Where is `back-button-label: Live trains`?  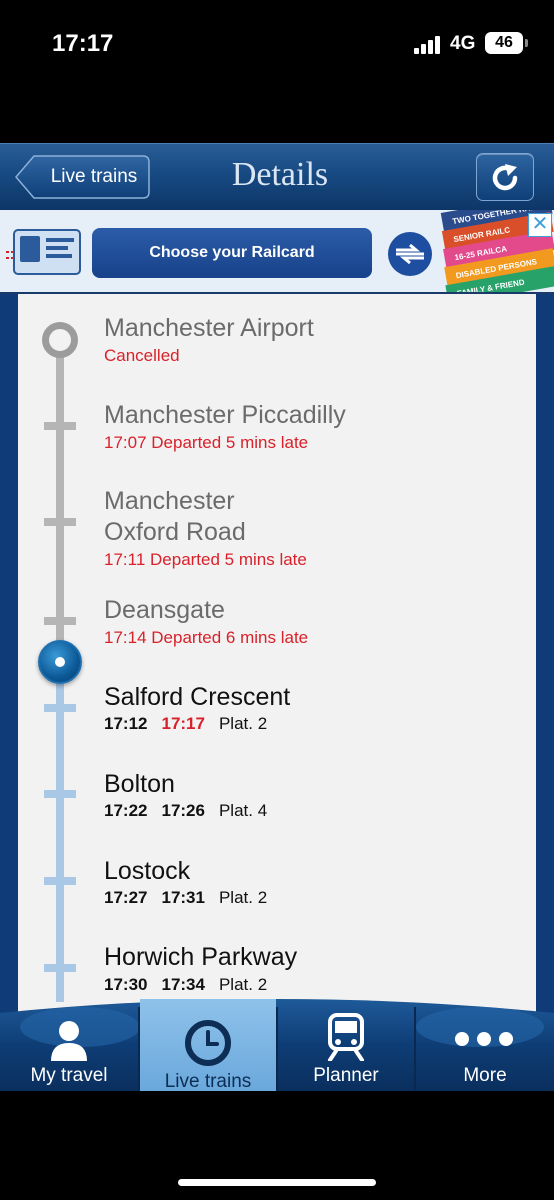
back-button-label: Live trains is located at coordinates (94, 176).